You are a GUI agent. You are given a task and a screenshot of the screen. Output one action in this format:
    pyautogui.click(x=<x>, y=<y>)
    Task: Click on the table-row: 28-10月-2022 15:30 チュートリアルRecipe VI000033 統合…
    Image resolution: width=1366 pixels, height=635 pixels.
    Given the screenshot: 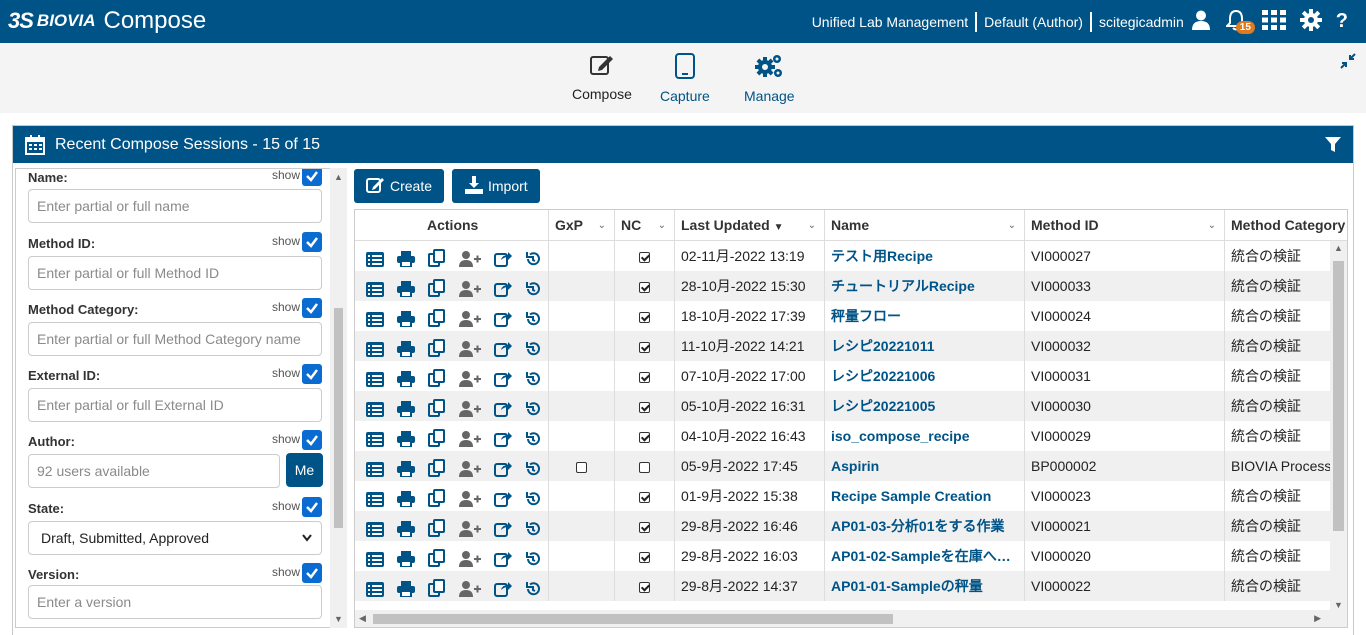 What is the action you would take?
    pyautogui.click(x=851, y=286)
    